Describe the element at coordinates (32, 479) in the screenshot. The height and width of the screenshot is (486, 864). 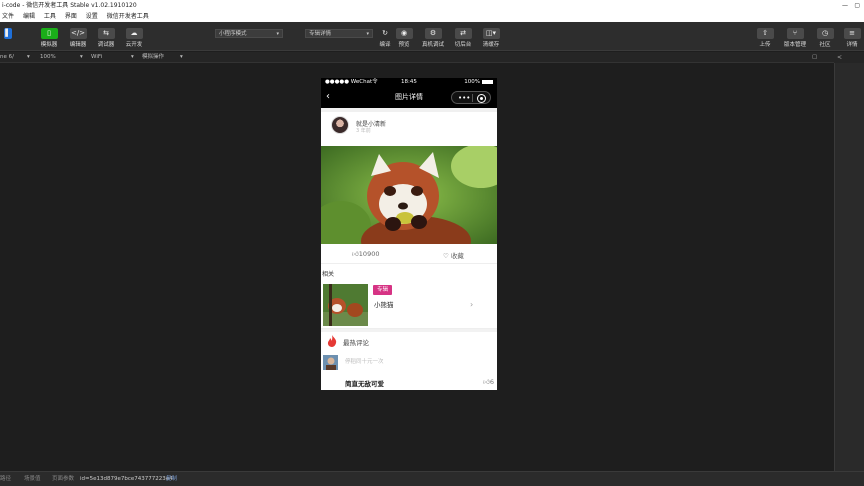
I see `scene-label: 场景值` at that location.